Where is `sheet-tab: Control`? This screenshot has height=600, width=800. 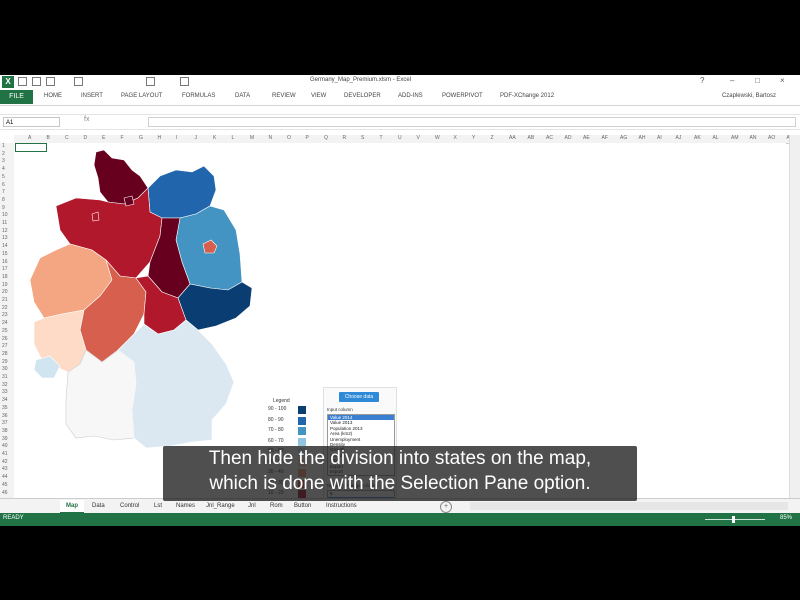 sheet-tab: Control is located at coordinates (129, 506).